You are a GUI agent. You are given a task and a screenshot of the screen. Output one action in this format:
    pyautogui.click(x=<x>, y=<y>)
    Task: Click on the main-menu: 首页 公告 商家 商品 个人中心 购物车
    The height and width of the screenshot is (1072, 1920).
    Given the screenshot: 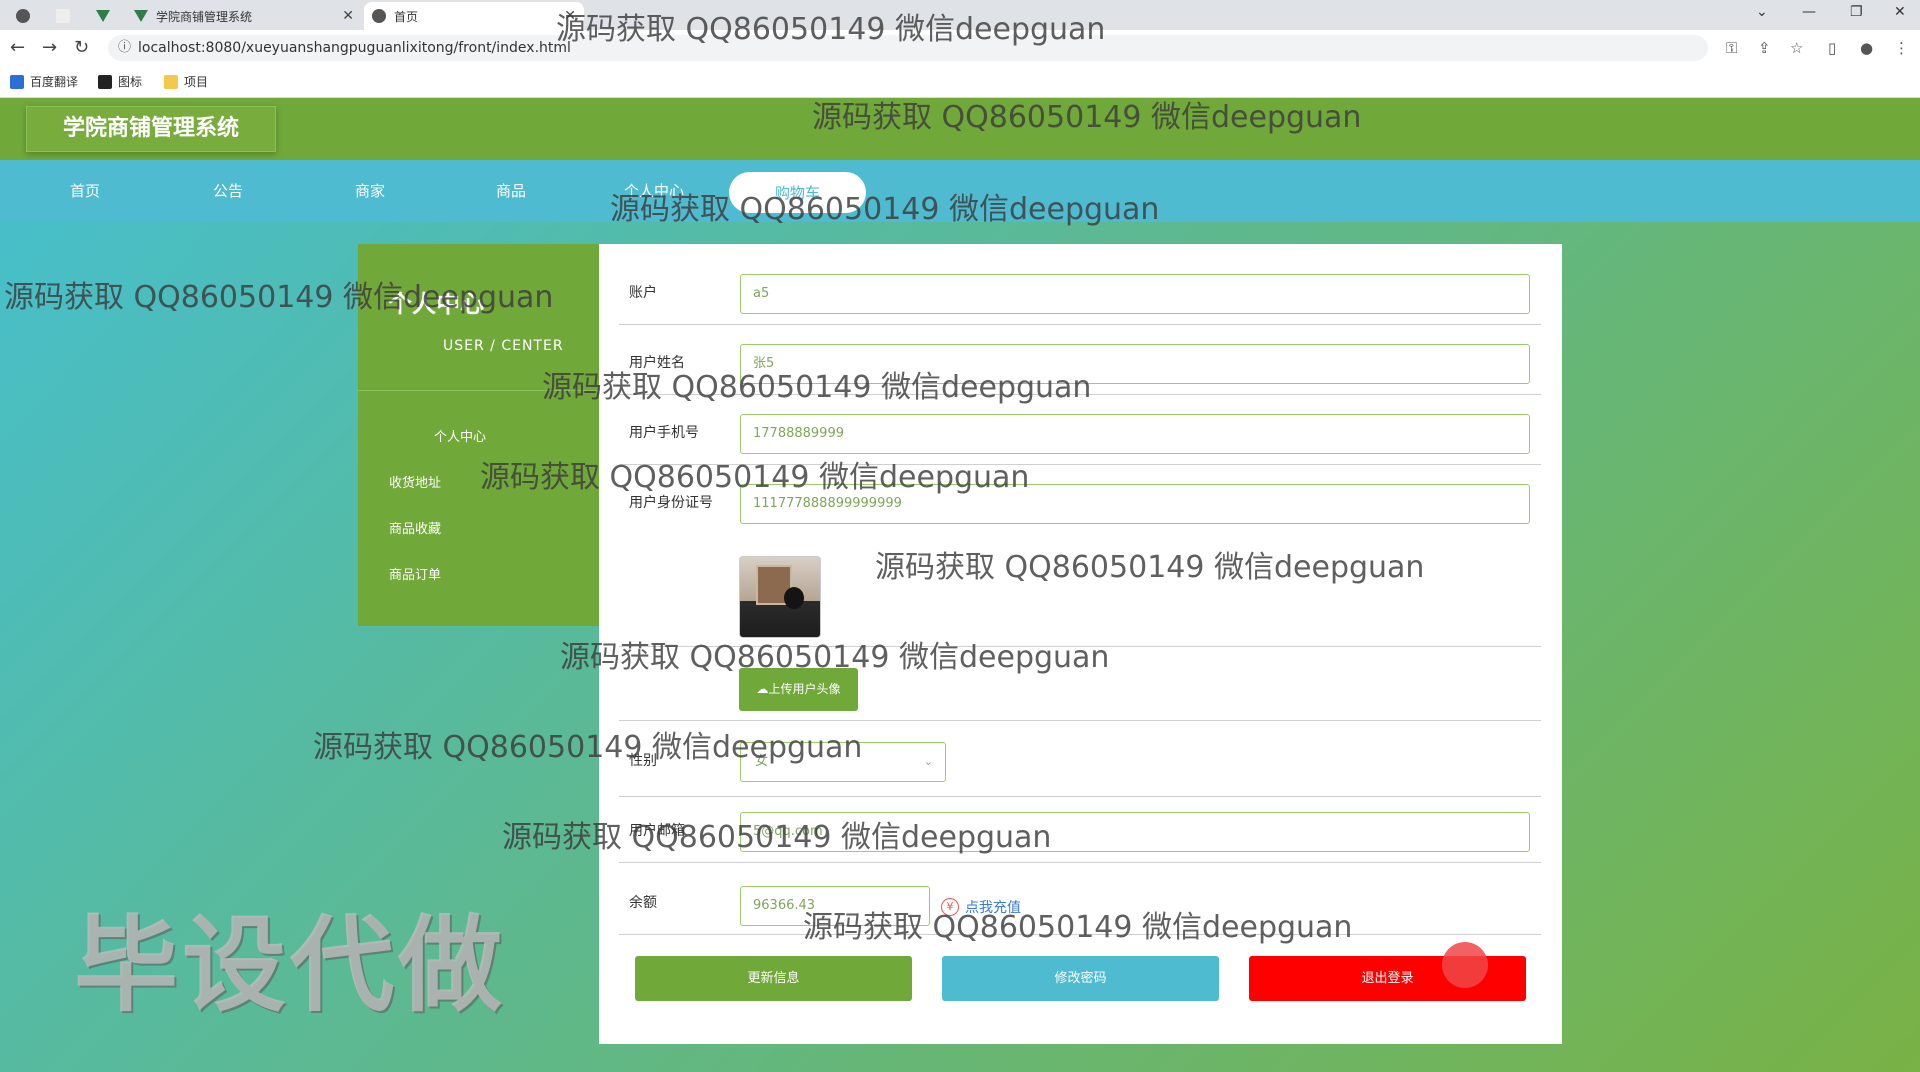 What is the action you would take?
    pyautogui.click(x=960, y=191)
    